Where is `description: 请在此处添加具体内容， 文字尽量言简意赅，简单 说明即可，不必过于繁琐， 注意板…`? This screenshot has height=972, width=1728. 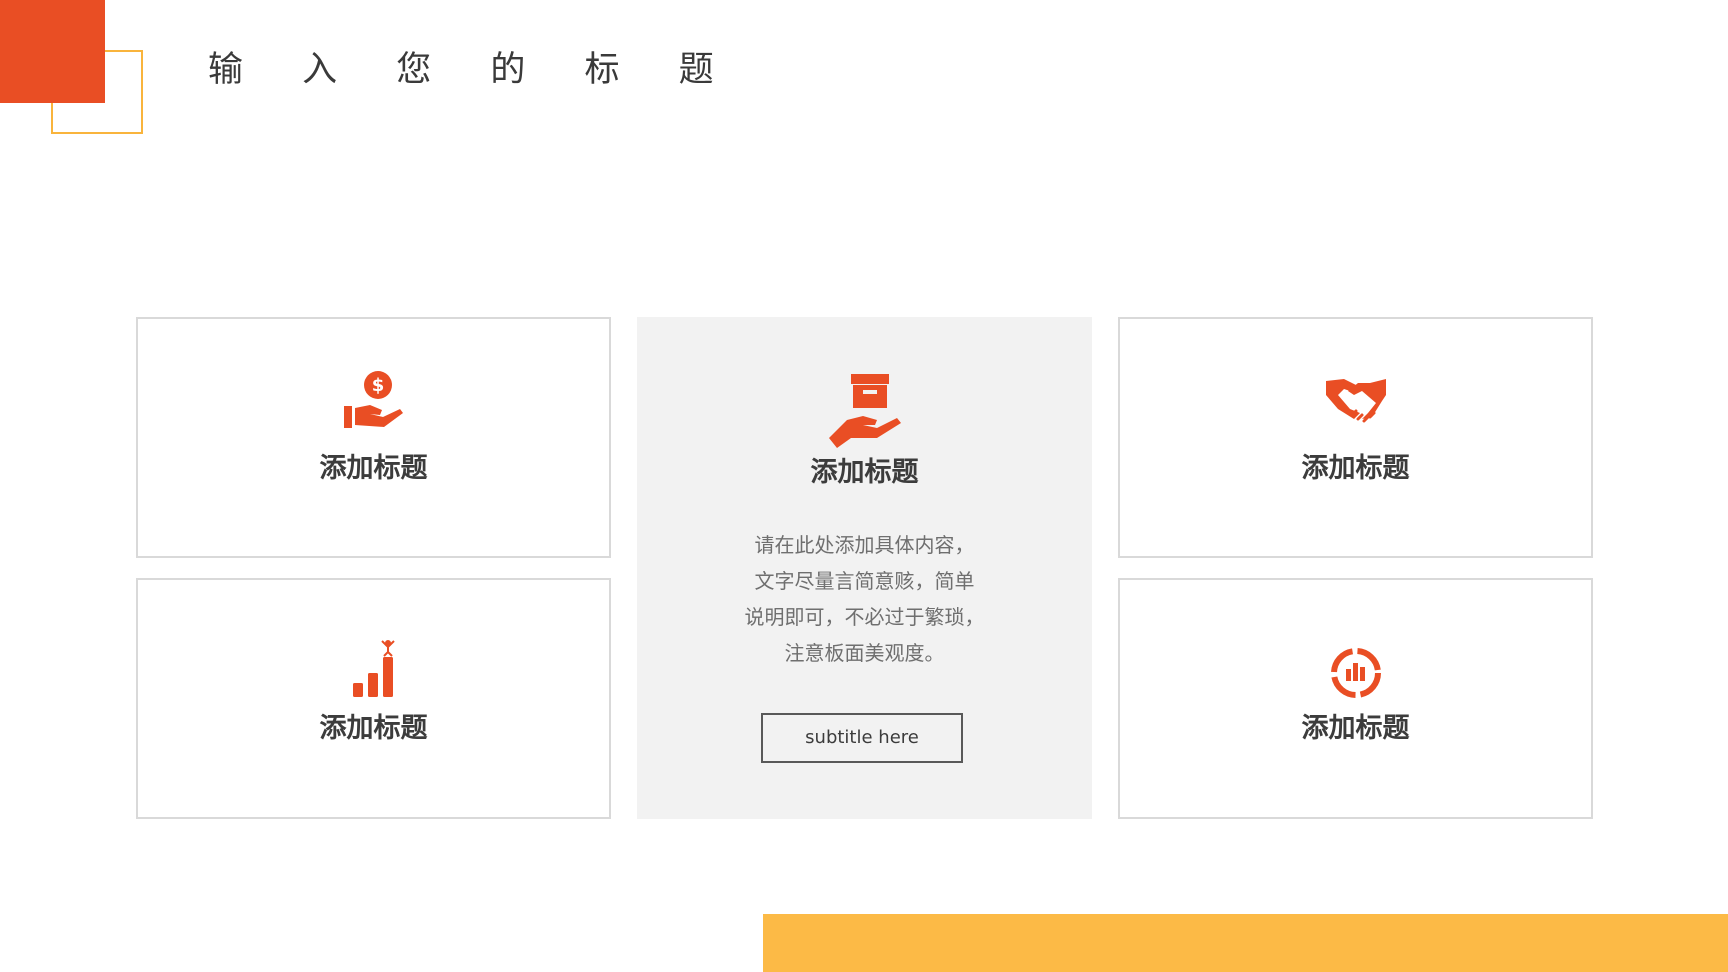
description: 请在此处添加具体内容， 文字尽量言简意赅，简单 说明即可，不必过于繁琐， 注意板… is located at coordinates (864, 599).